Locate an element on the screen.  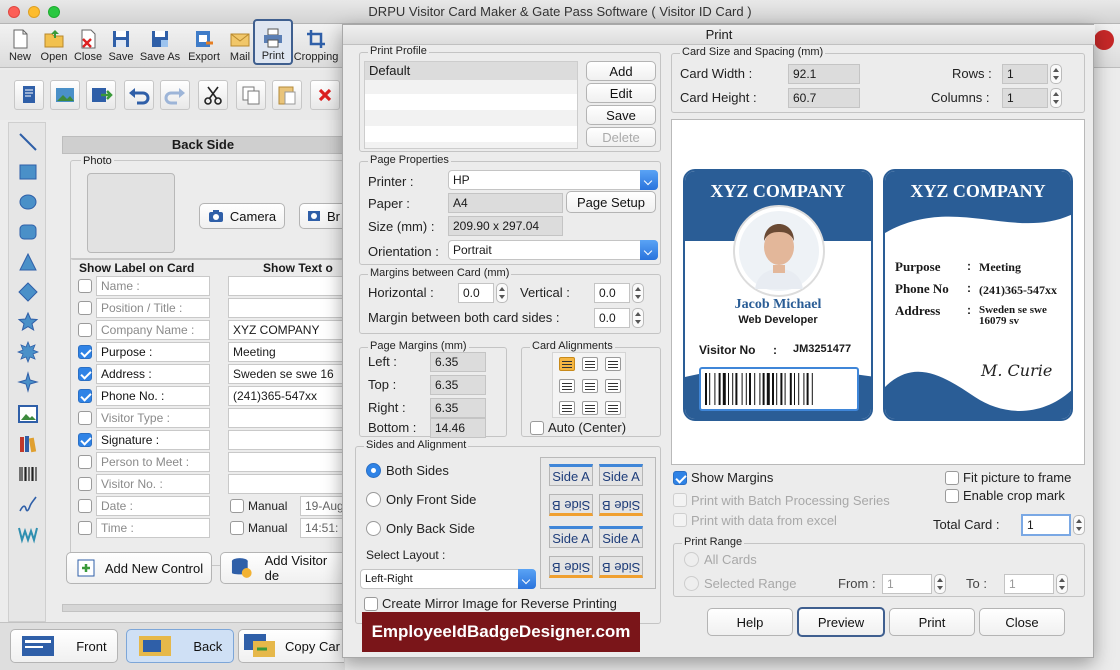
fit-picture-checkbox is located at coordinates (952, 478).